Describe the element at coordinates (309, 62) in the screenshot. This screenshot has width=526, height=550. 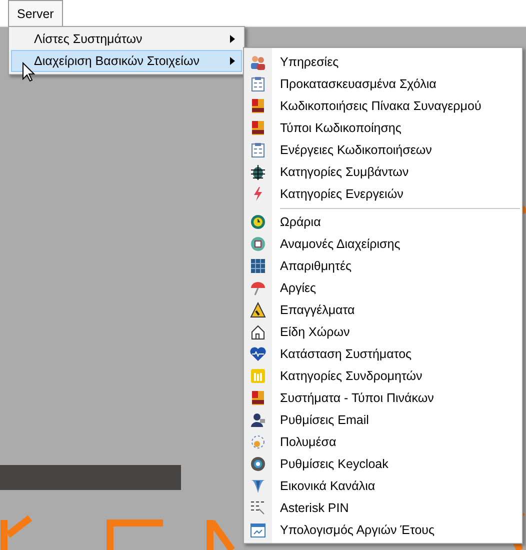
I see `menu-item: Υπηρεσίες` at that location.